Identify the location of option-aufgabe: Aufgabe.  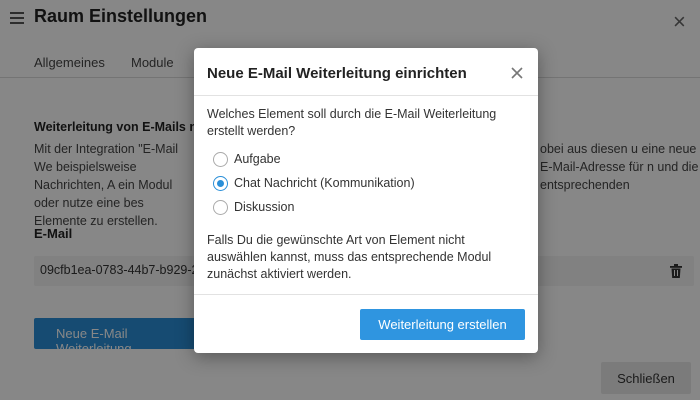
(247, 159).